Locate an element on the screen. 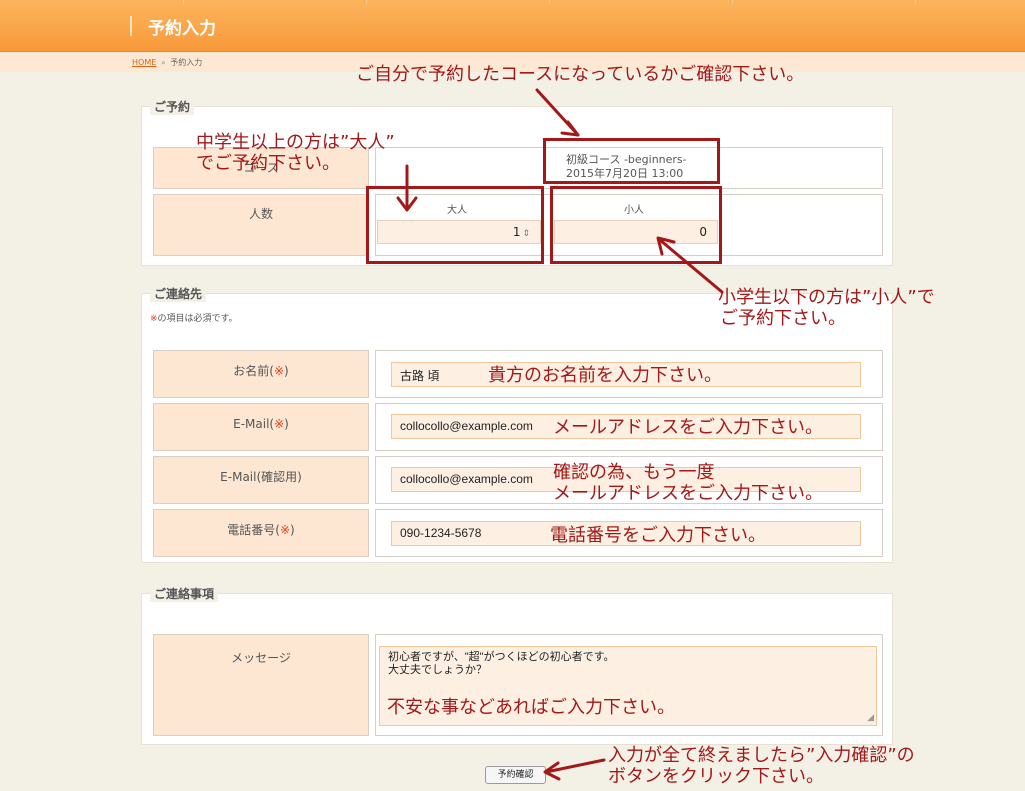  arrowhead-icon is located at coordinates (570, 128).